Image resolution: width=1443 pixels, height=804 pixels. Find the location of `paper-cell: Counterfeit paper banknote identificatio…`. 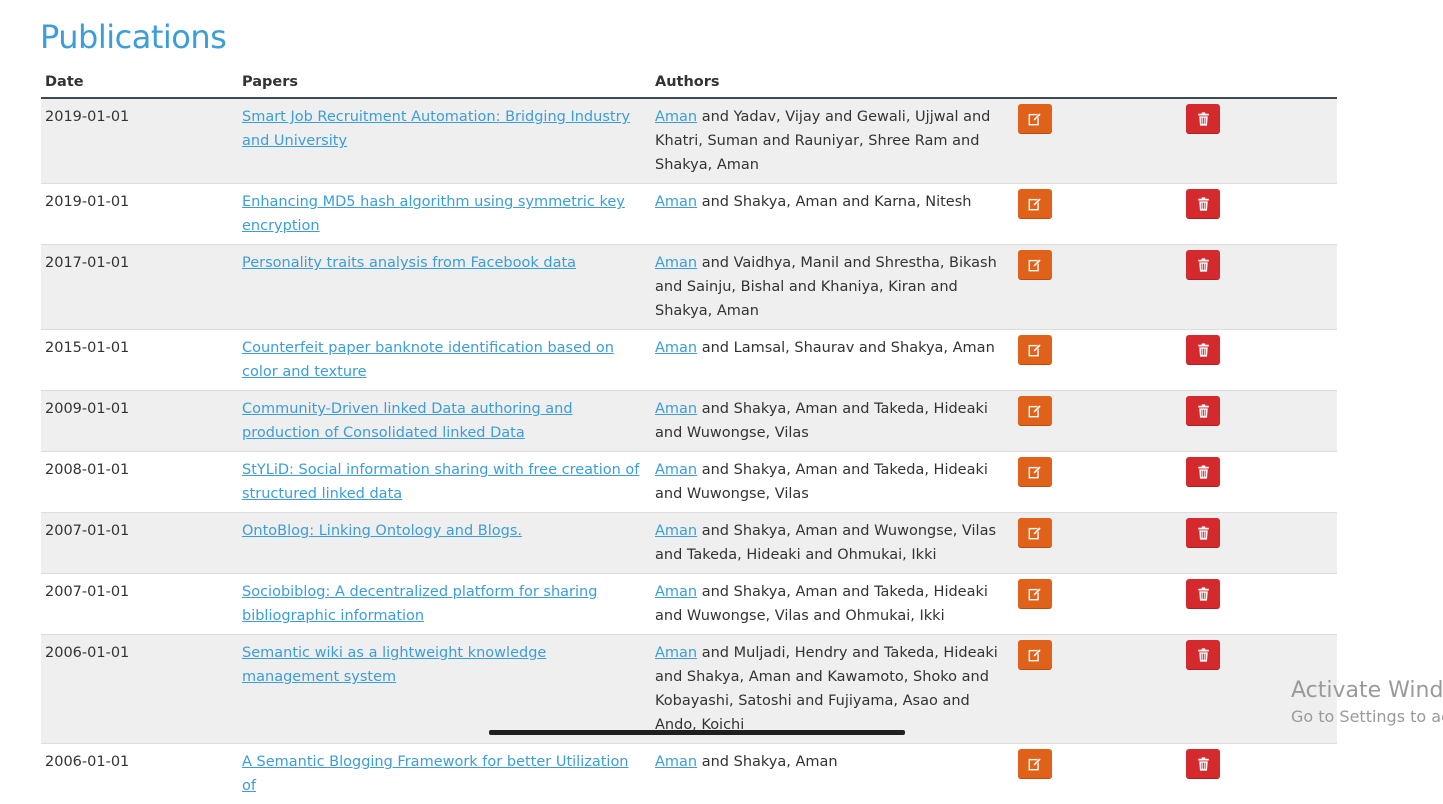

paper-cell: Counterfeit paper banknote identificatio… is located at coordinates (444, 360).